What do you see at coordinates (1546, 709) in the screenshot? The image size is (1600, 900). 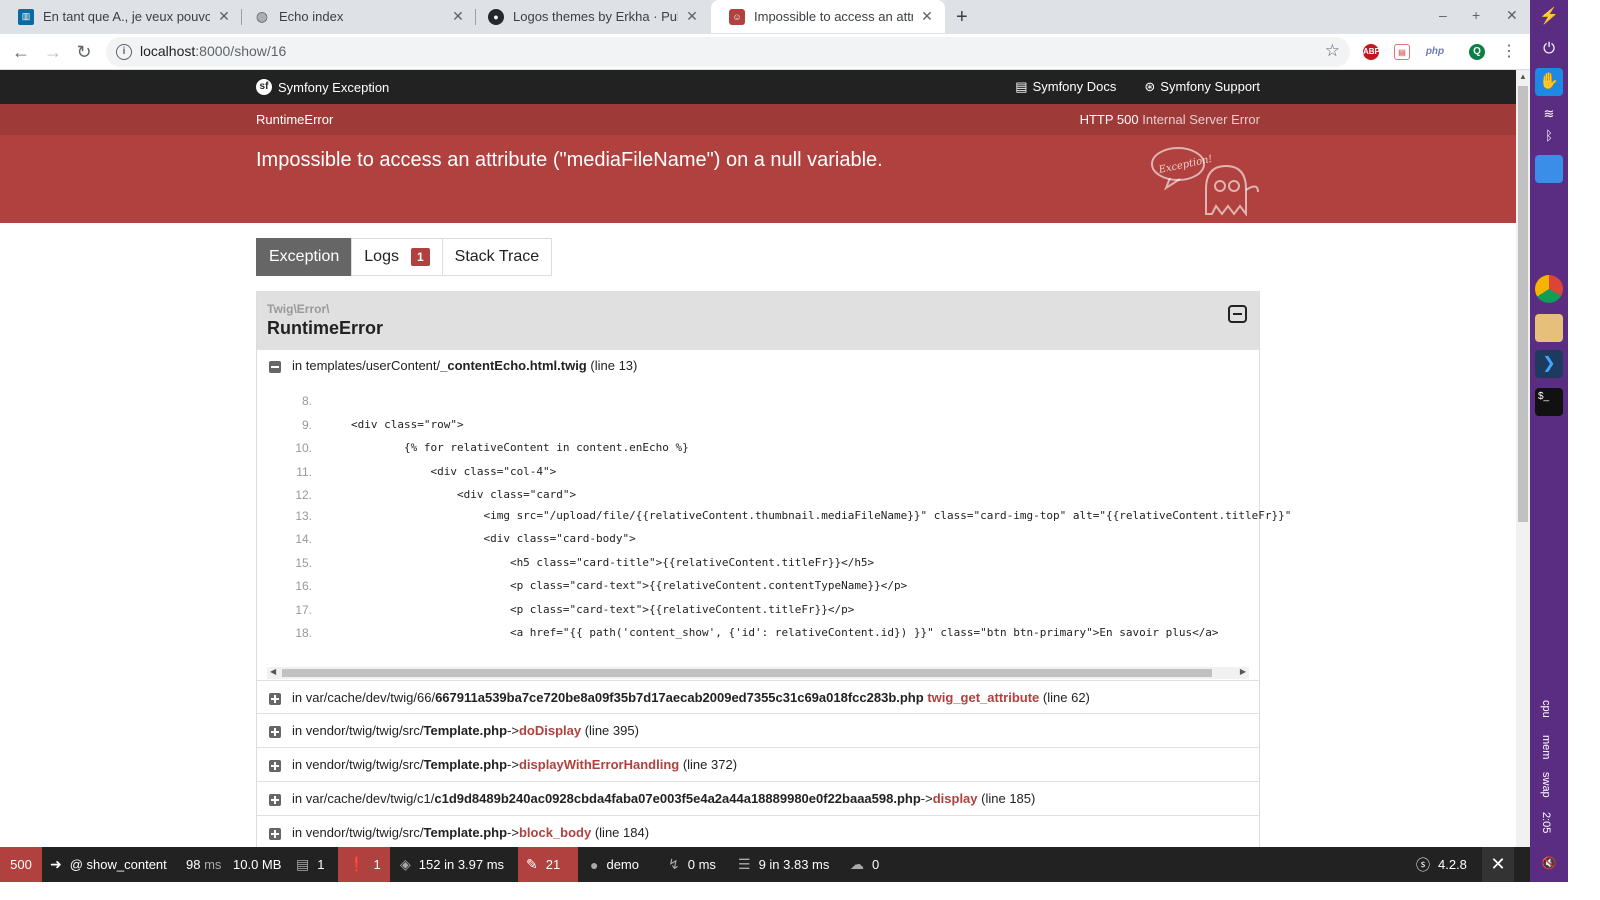 I see `cpu-monitor-label: cpu` at bounding box center [1546, 709].